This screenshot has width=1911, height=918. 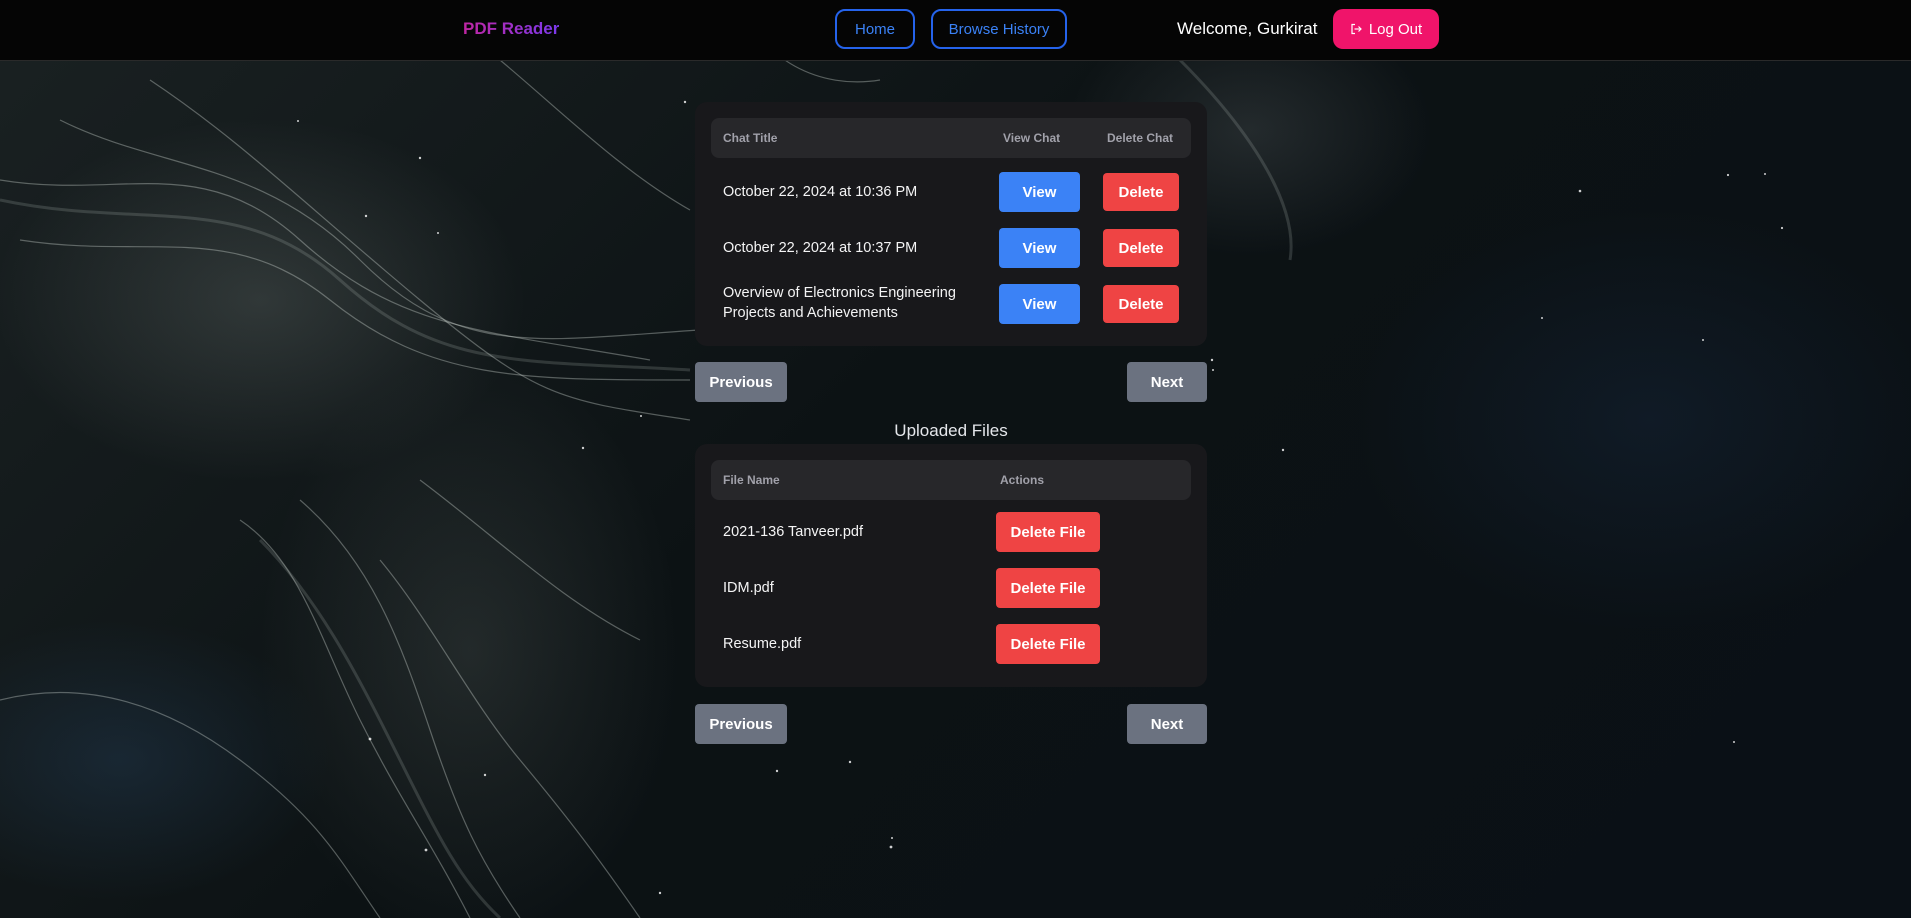 I want to click on column-header-chat-title: Chat Title, so click(x=750, y=138).